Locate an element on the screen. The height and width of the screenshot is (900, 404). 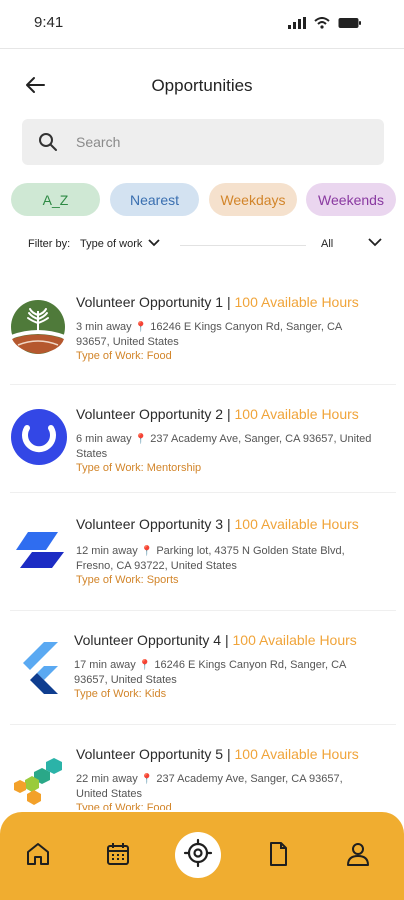
filter-type-dropdown: Type of work is located at coordinates (120, 244).